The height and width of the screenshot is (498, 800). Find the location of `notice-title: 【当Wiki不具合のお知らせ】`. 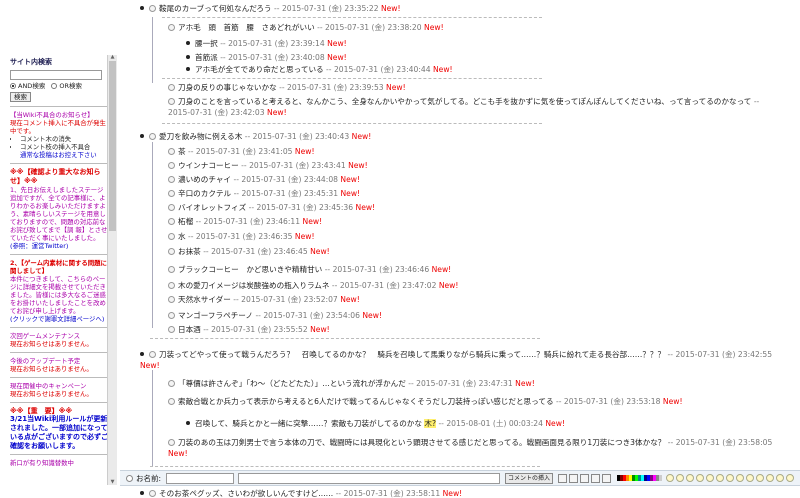

notice-title: 【当Wiki不具合のお知らせ】 is located at coordinates (59, 115).